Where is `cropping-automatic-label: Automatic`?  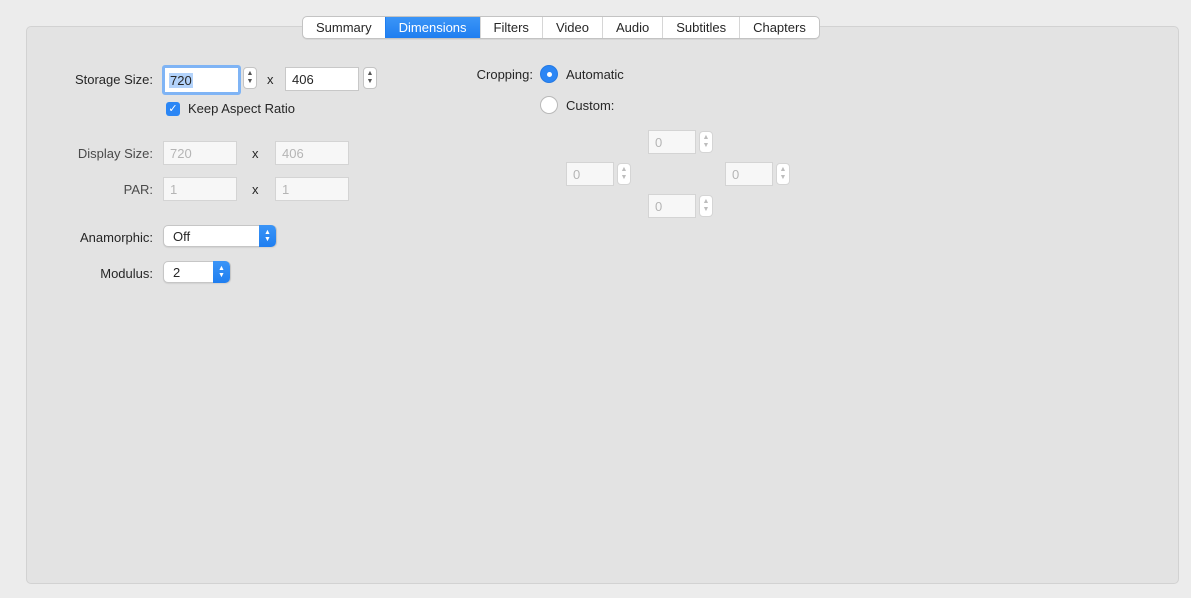
cropping-automatic-label: Automatic is located at coordinates (595, 74).